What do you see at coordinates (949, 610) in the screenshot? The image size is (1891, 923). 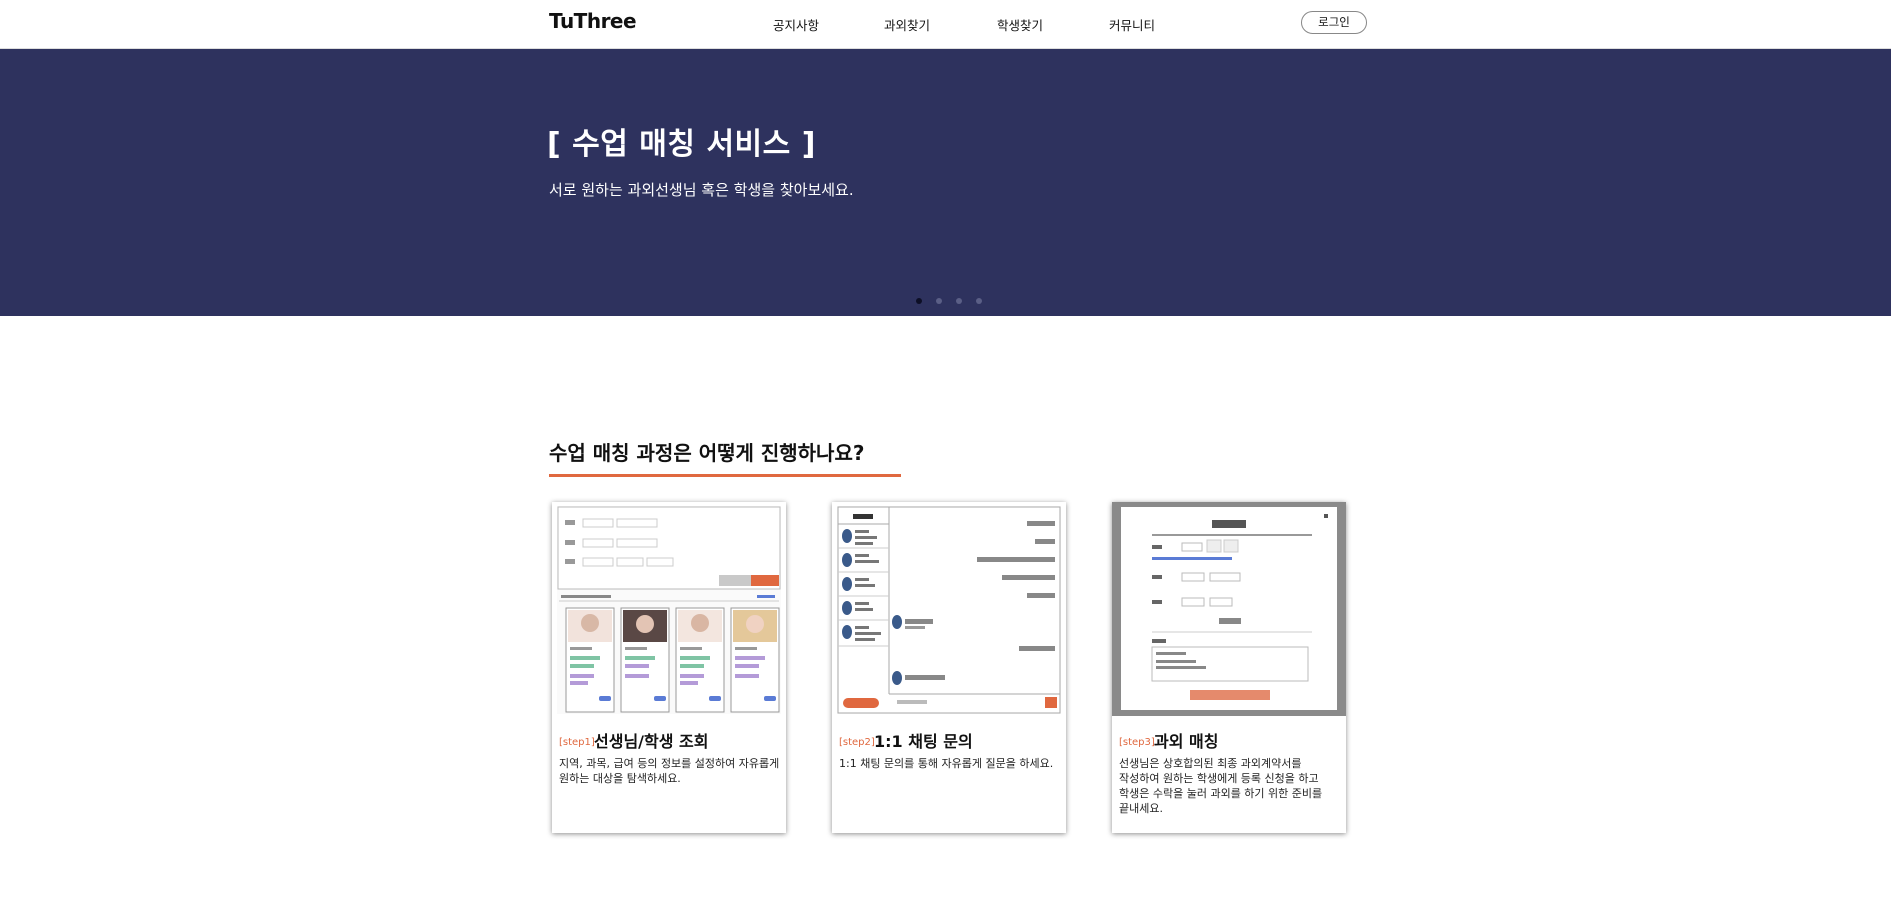 I see `chat-screen-thumbnail` at bounding box center [949, 610].